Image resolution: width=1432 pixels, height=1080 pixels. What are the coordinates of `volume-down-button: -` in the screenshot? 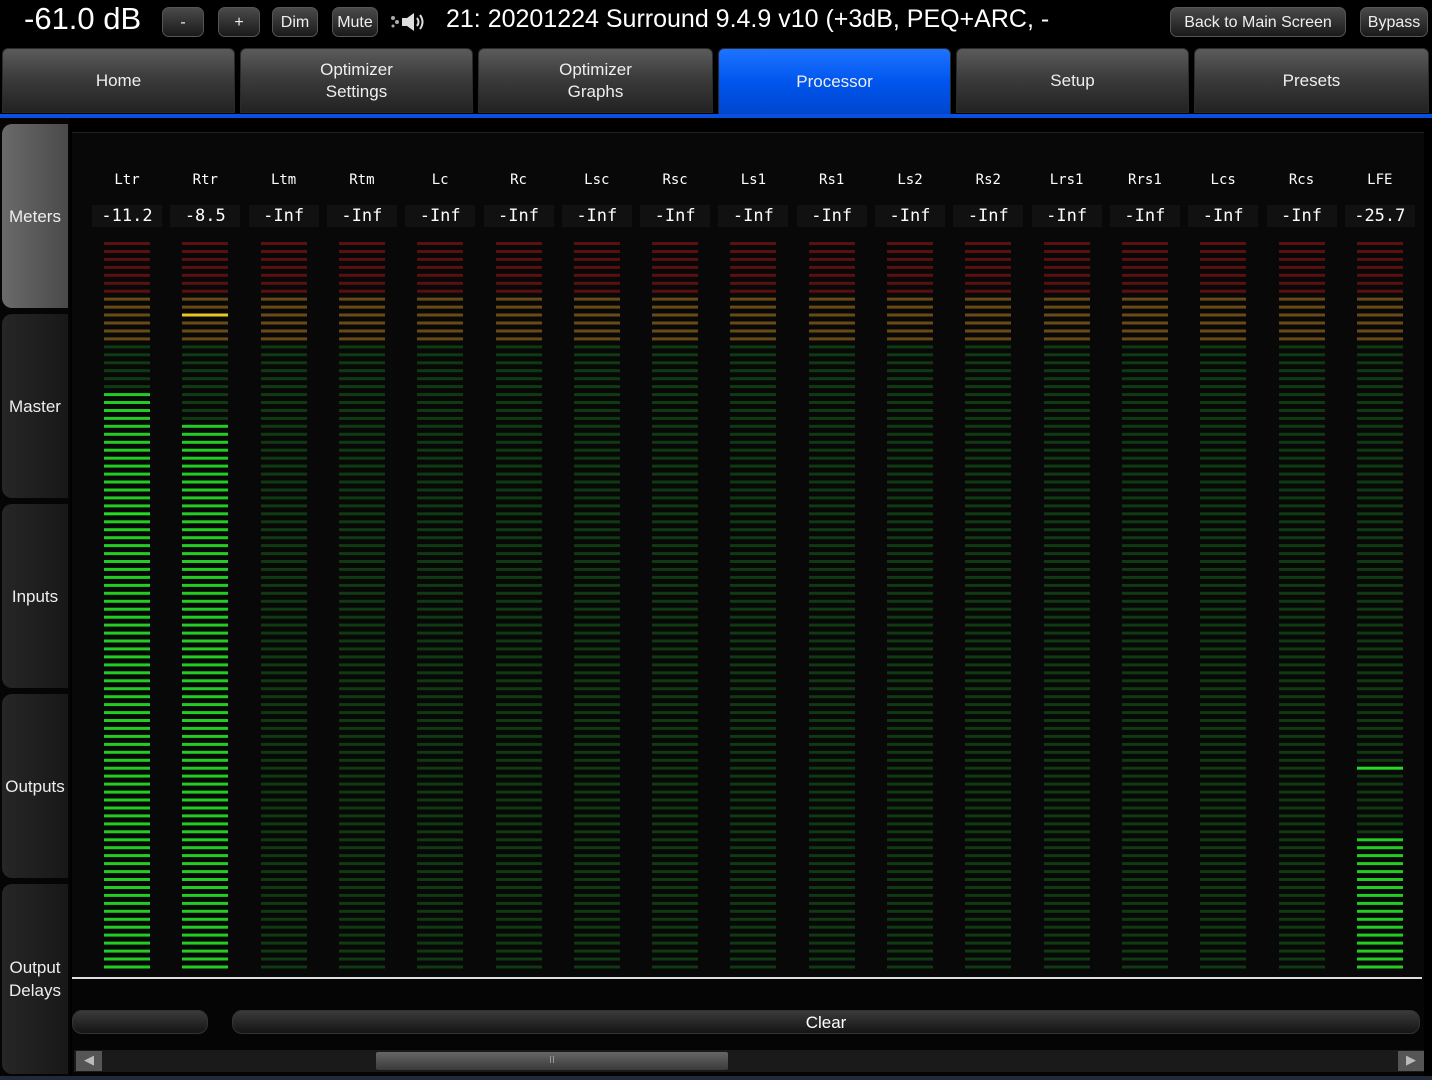 It's located at (183, 22).